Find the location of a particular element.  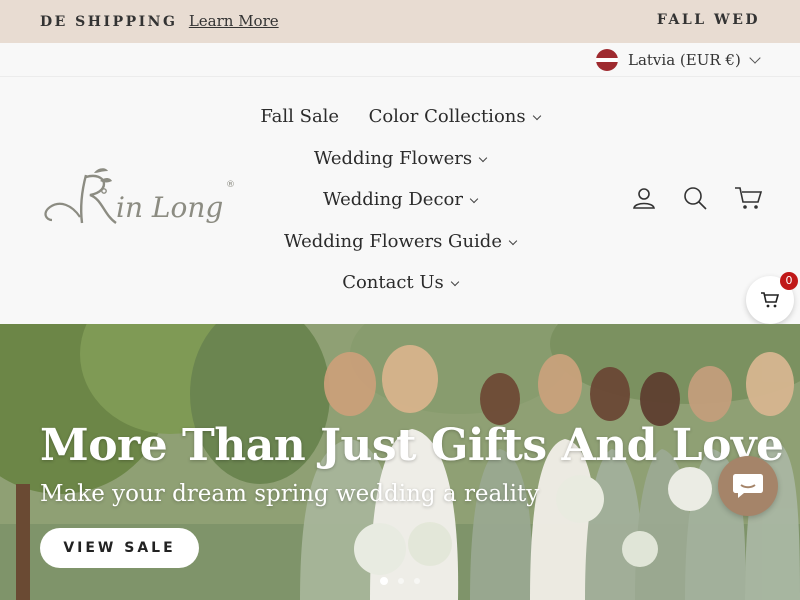

nav-row-wedding-flowers-guide: Wedding Flowers Guide is located at coordinates (400, 241).